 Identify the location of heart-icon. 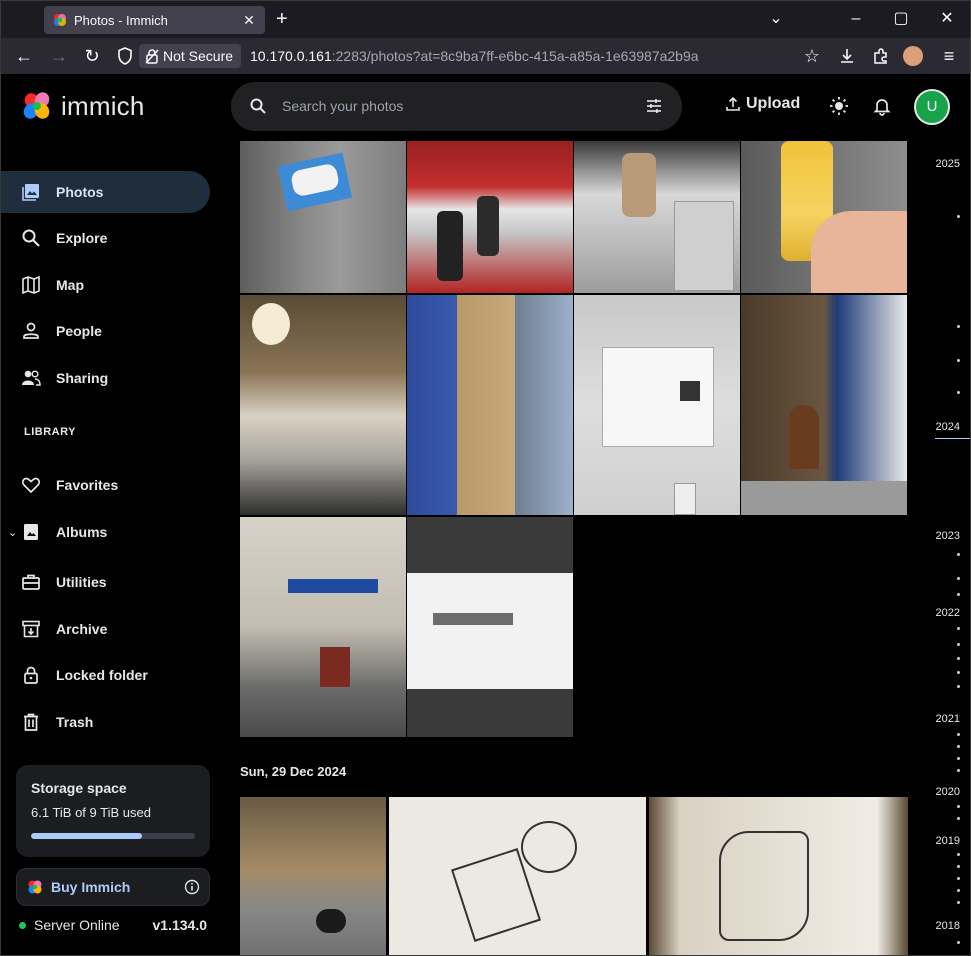
(31, 485).